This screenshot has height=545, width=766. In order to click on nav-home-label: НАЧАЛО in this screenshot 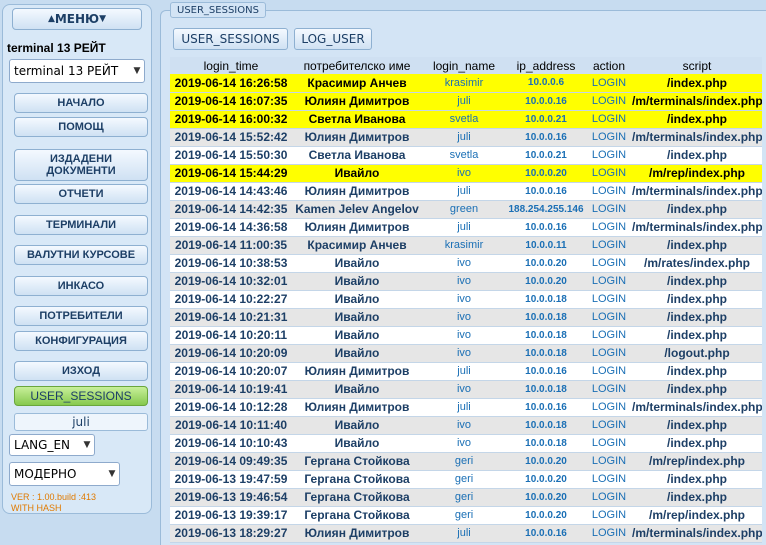, I will do `click(81, 103)`.